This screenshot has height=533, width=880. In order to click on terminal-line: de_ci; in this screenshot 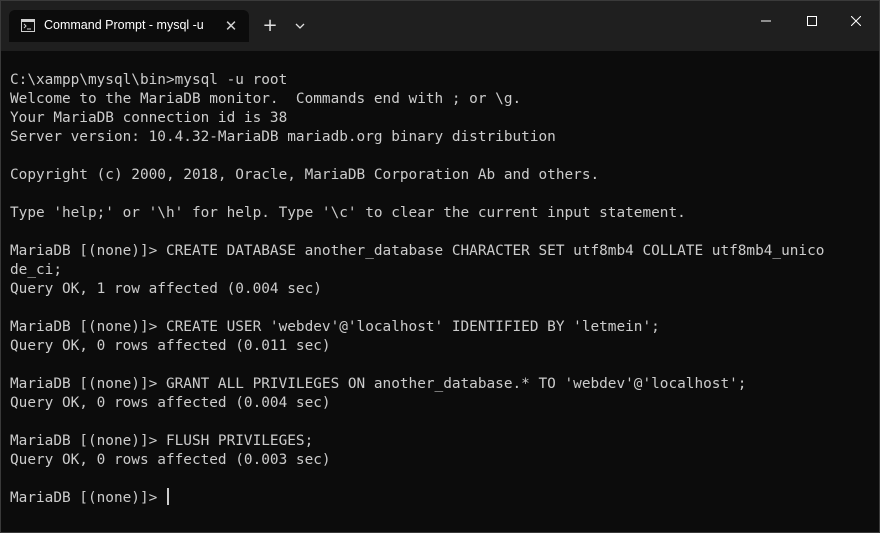, I will do `click(36, 270)`.